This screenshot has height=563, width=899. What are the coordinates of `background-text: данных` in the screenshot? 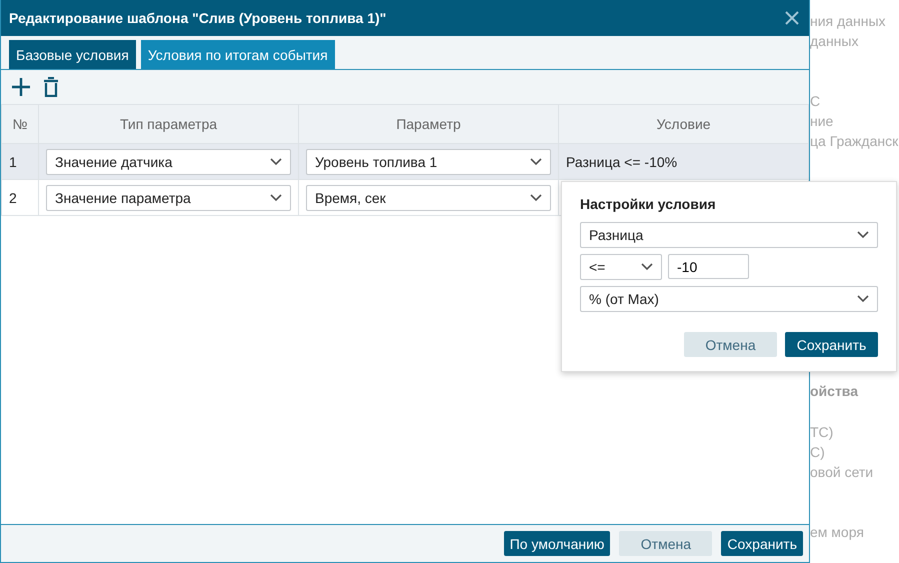 It's located at (835, 42).